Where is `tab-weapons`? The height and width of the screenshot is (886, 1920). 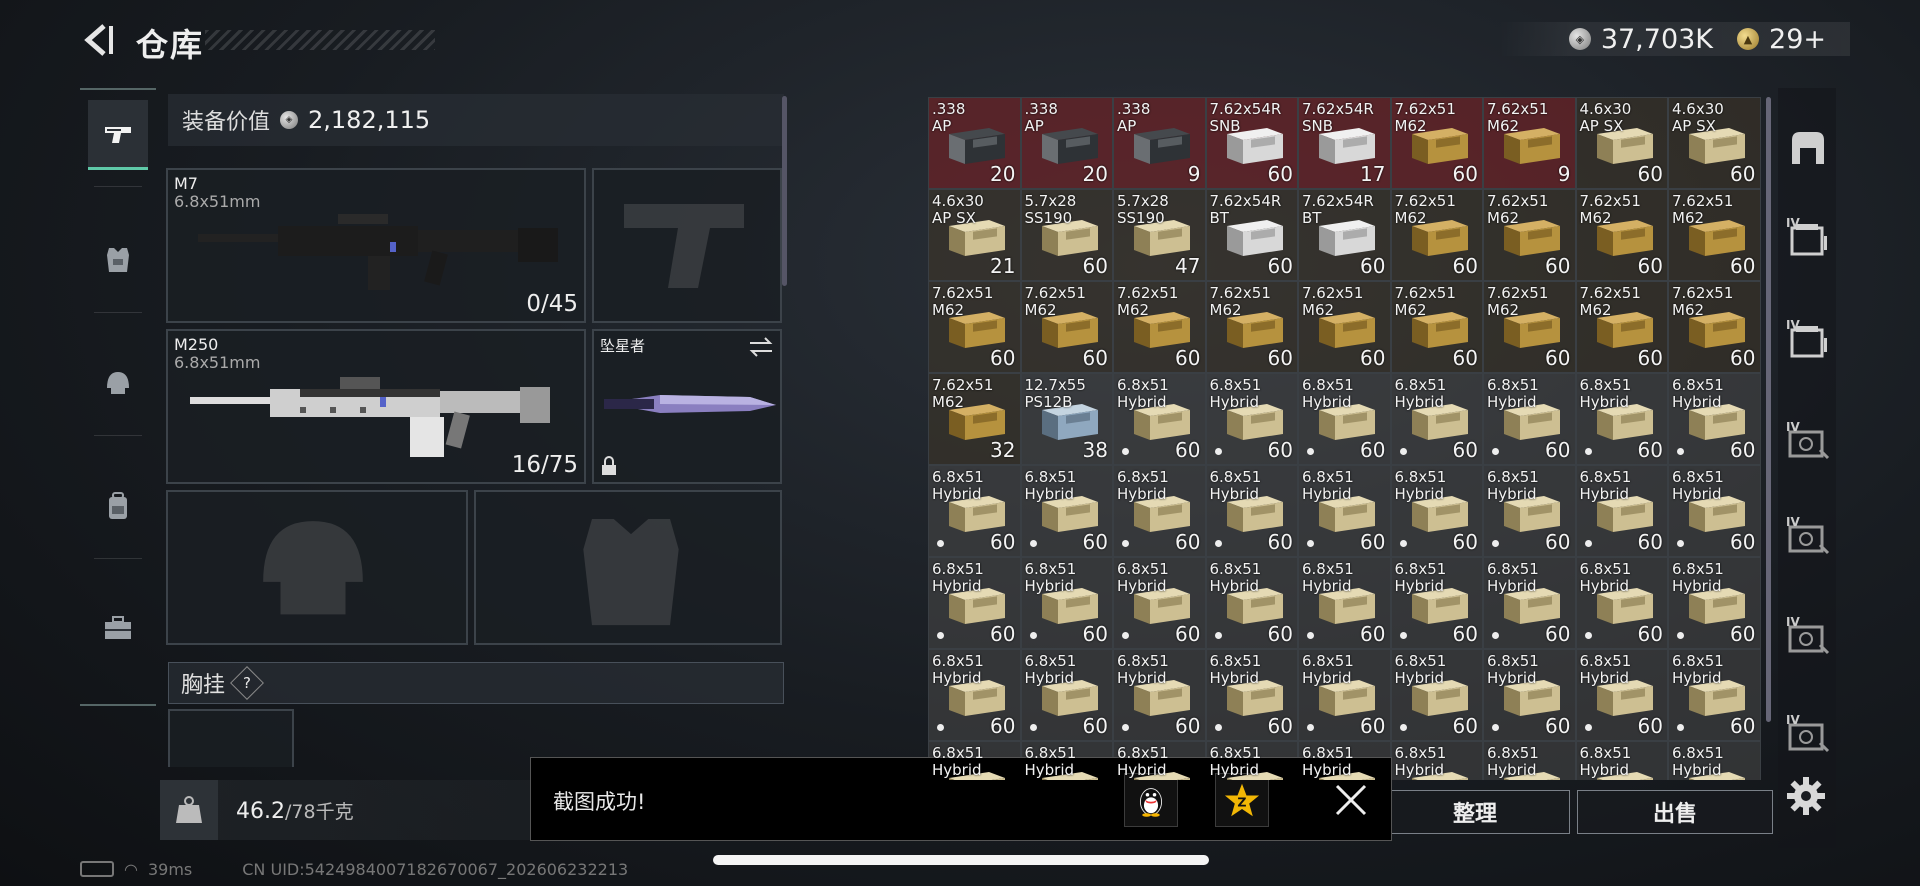
tab-weapons is located at coordinates (118, 135).